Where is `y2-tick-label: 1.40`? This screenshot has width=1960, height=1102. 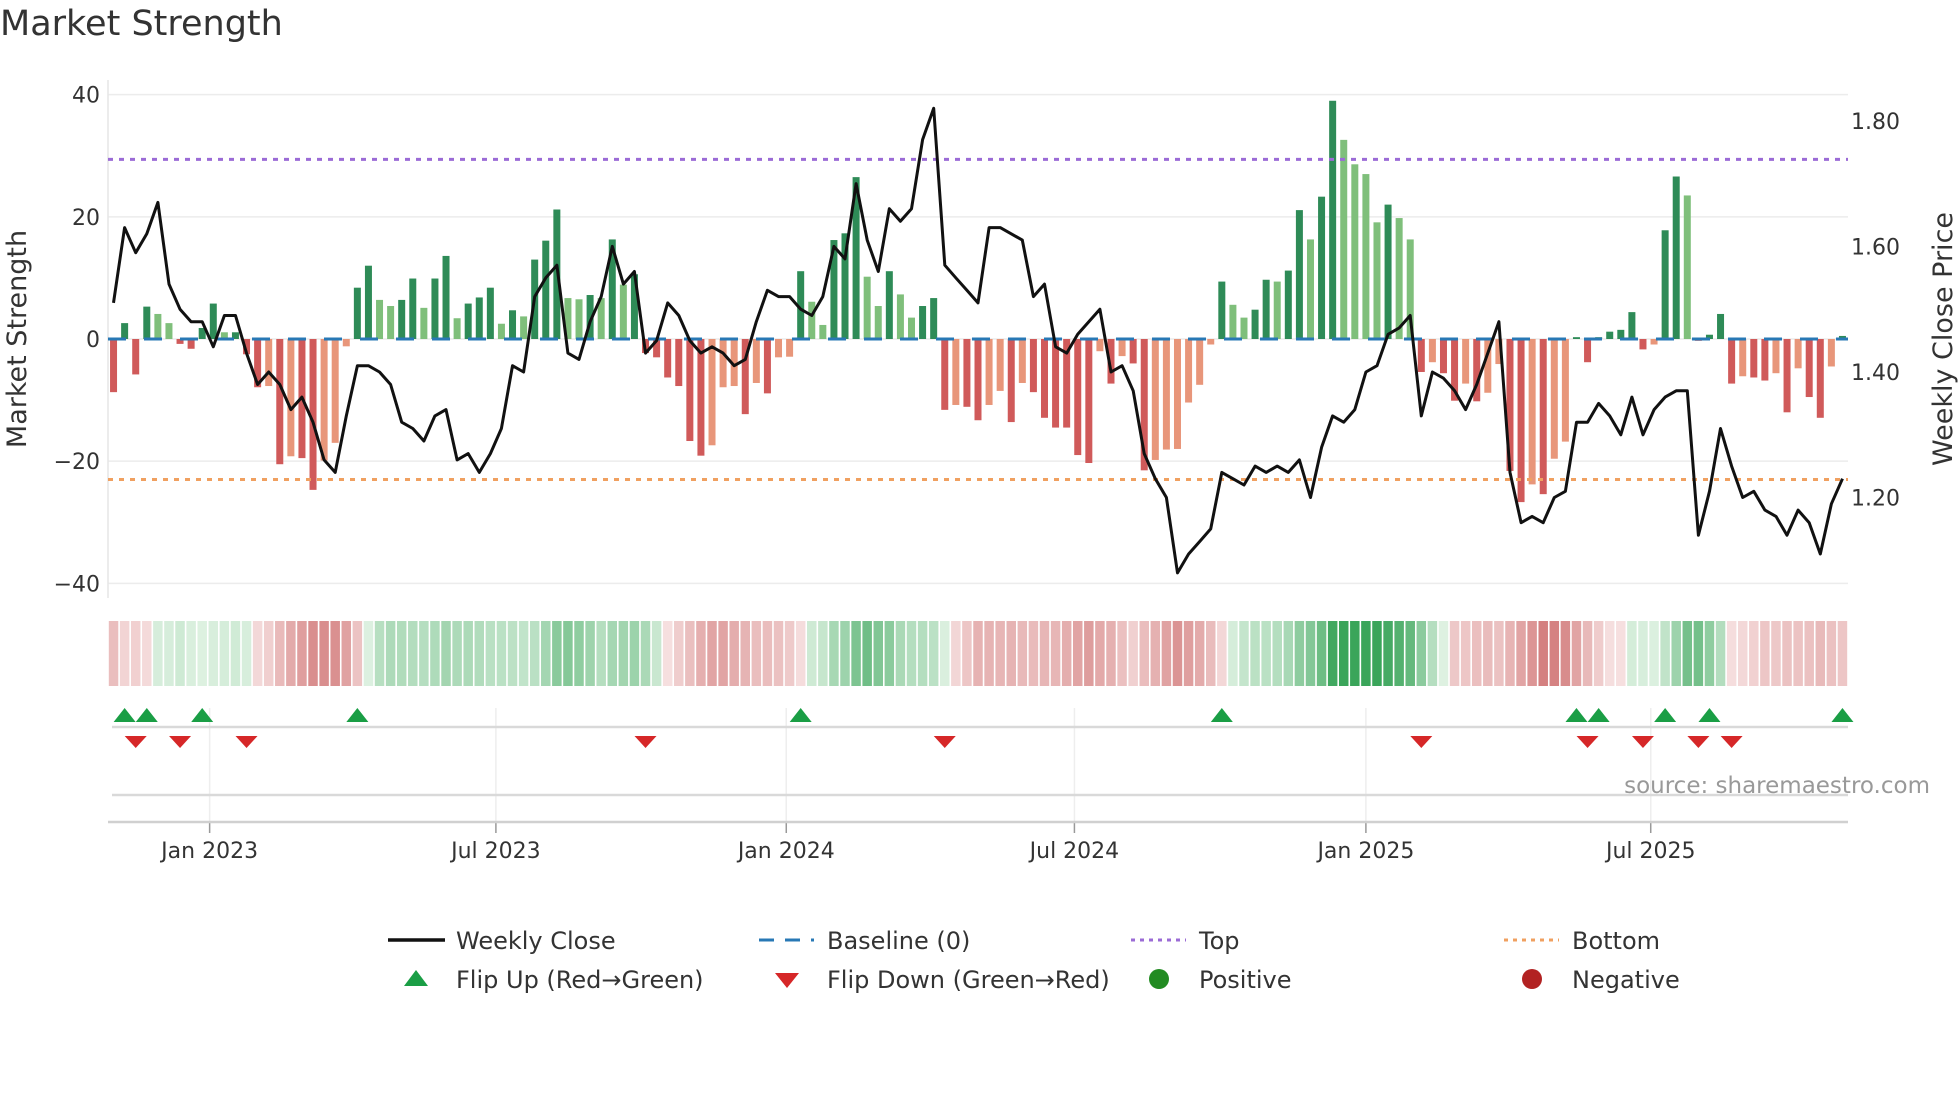
y2-tick-label: 1.40 is located at coordinates (1875, 373).